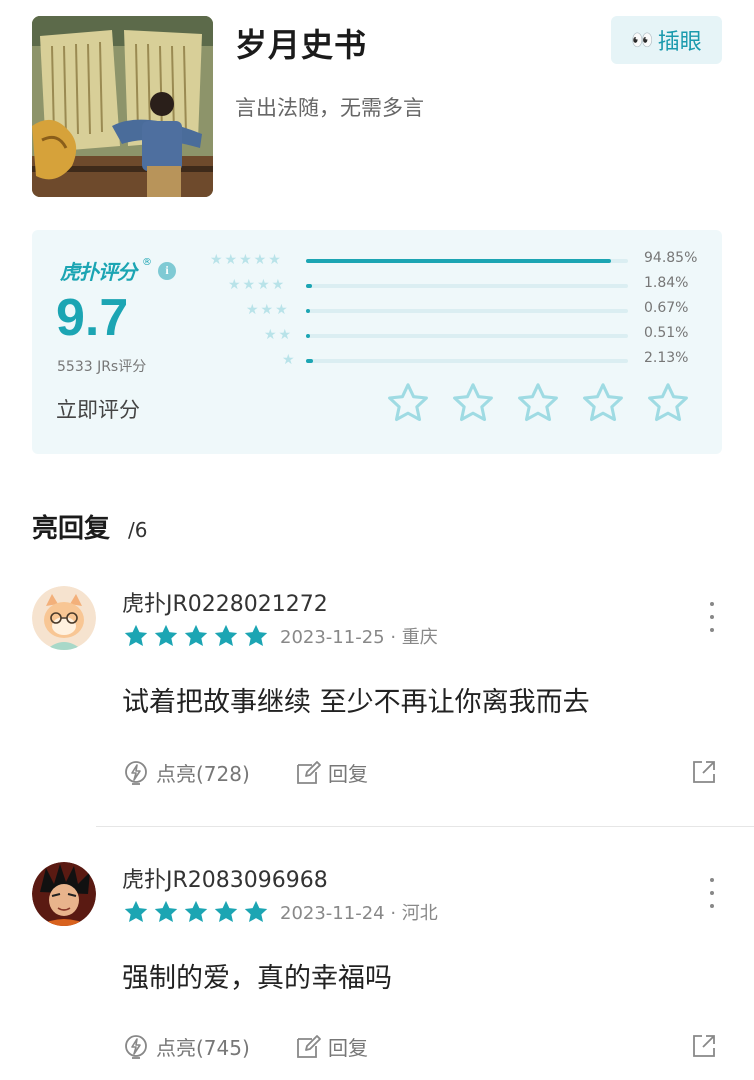  Describe the element at coordinates (359, 637) in the screenshot. I see `comment-date-location: 2023-11-25 · 重庆` at that location.